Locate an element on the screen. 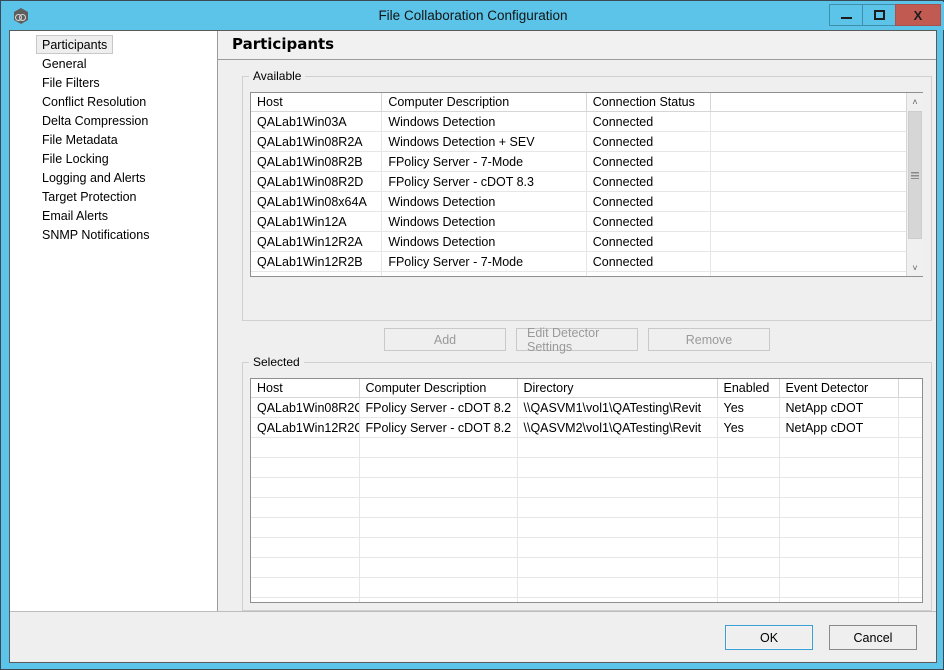  column-header-enabled: Enabled is located at coordinates (748, 388).